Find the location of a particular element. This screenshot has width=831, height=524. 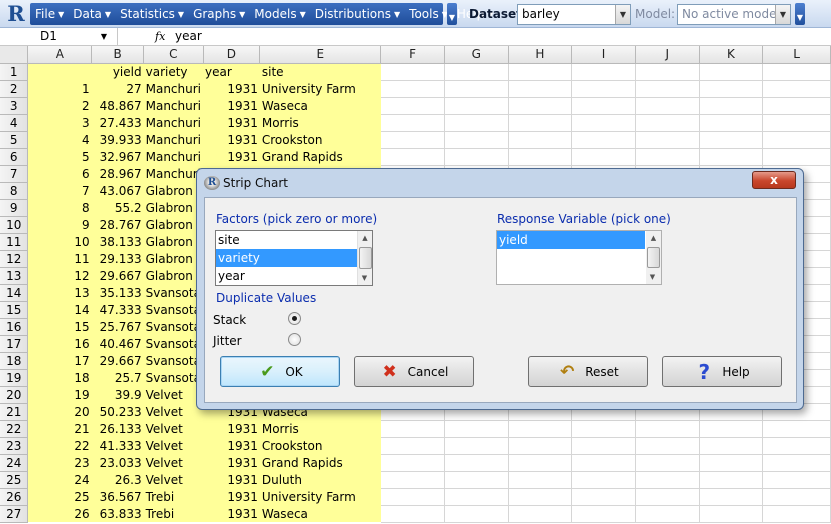

help-button: ? Help is located at coordinates (722, 371).